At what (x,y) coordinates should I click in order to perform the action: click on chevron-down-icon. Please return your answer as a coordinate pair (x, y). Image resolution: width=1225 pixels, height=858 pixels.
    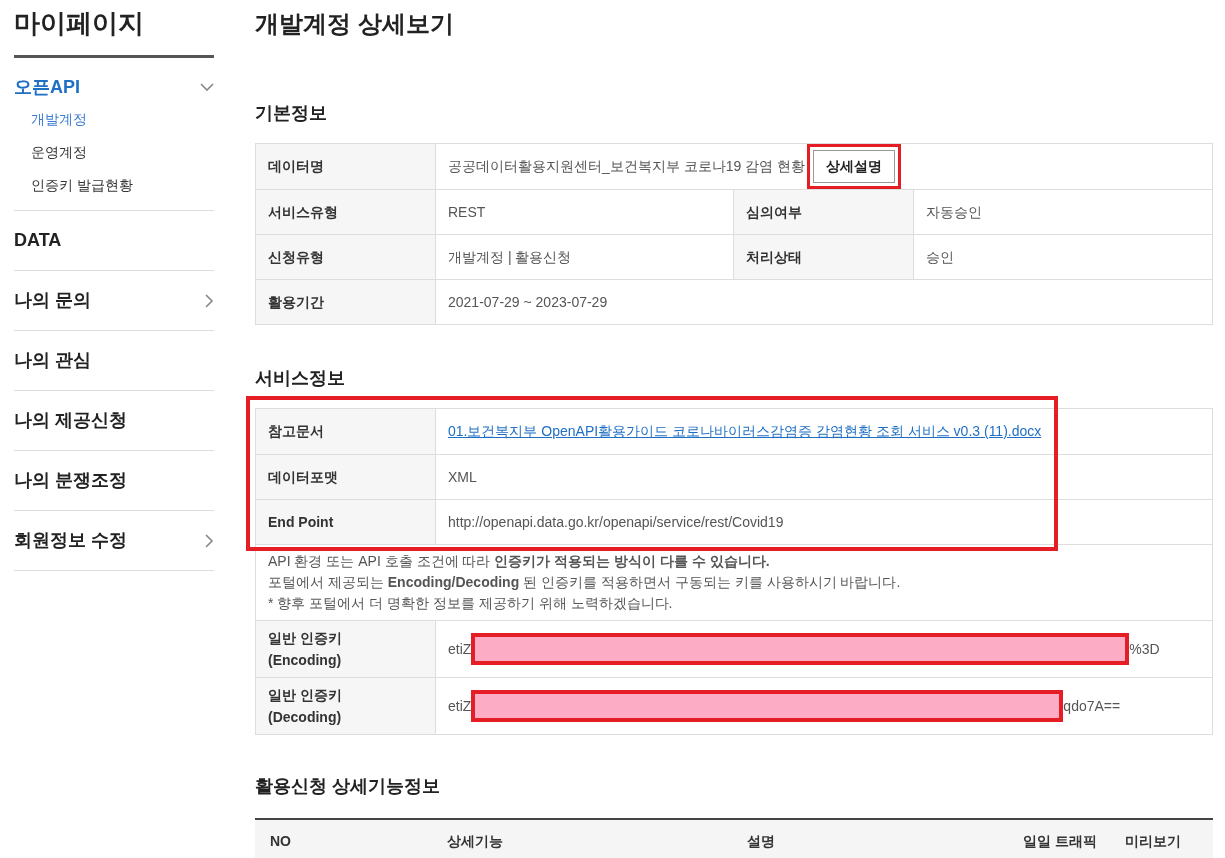
    Looking at the image, I should click on (207, 87).